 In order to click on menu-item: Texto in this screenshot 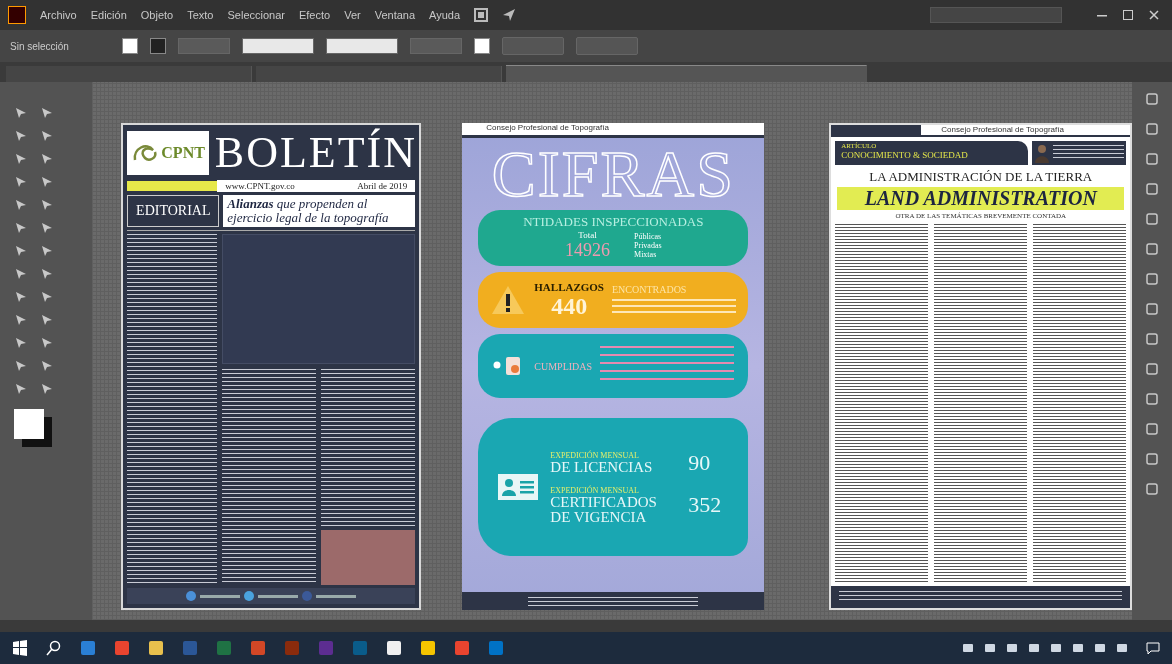, I will do `click(200, 15)`.